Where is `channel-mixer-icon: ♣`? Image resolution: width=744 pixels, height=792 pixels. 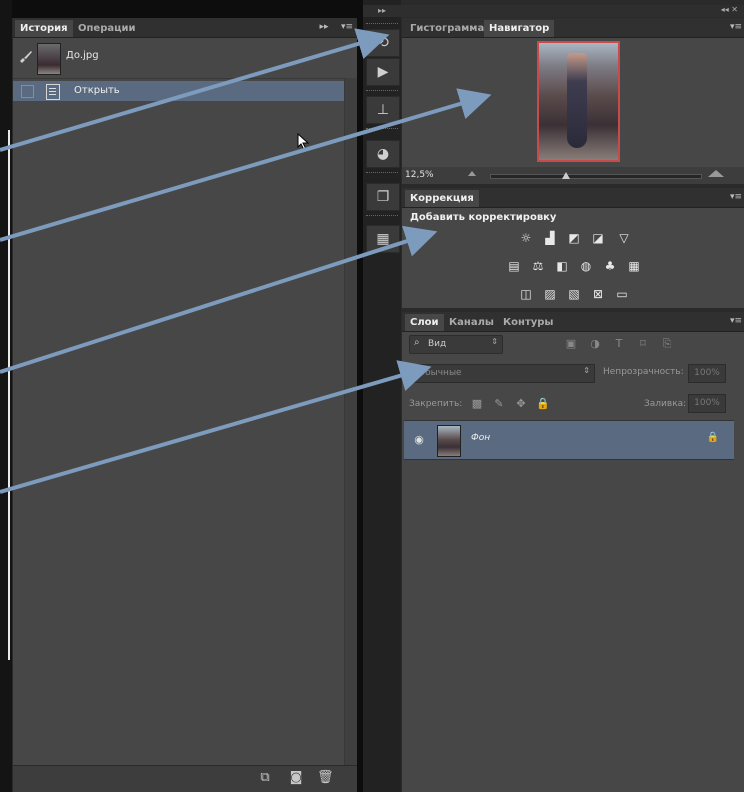 channel-mixer-icon: ♣ is located at coordinates (610, 266).